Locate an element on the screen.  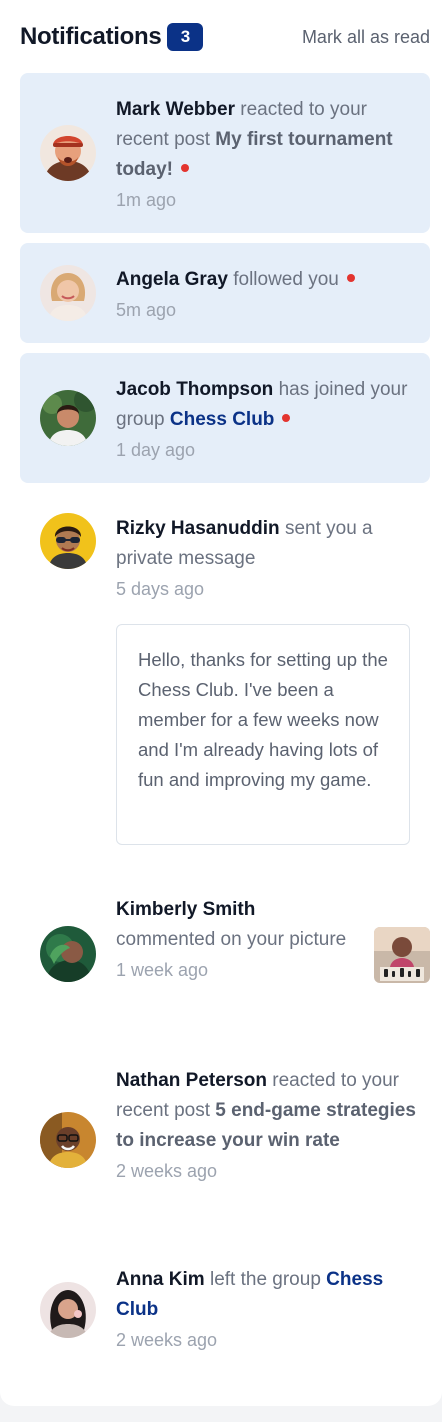
timestamp: 1 day ago is located at coordinates (156, 450).